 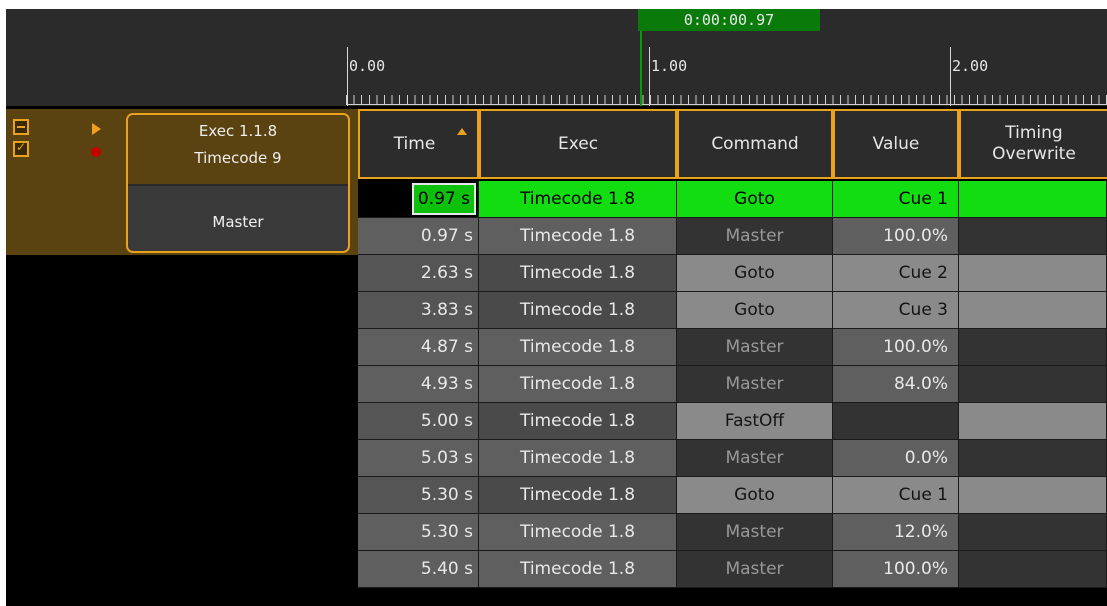 I want to click on table-row: 0.97 s Timecode 1.8 Goto Cue 1, so click(x=732, y=199).